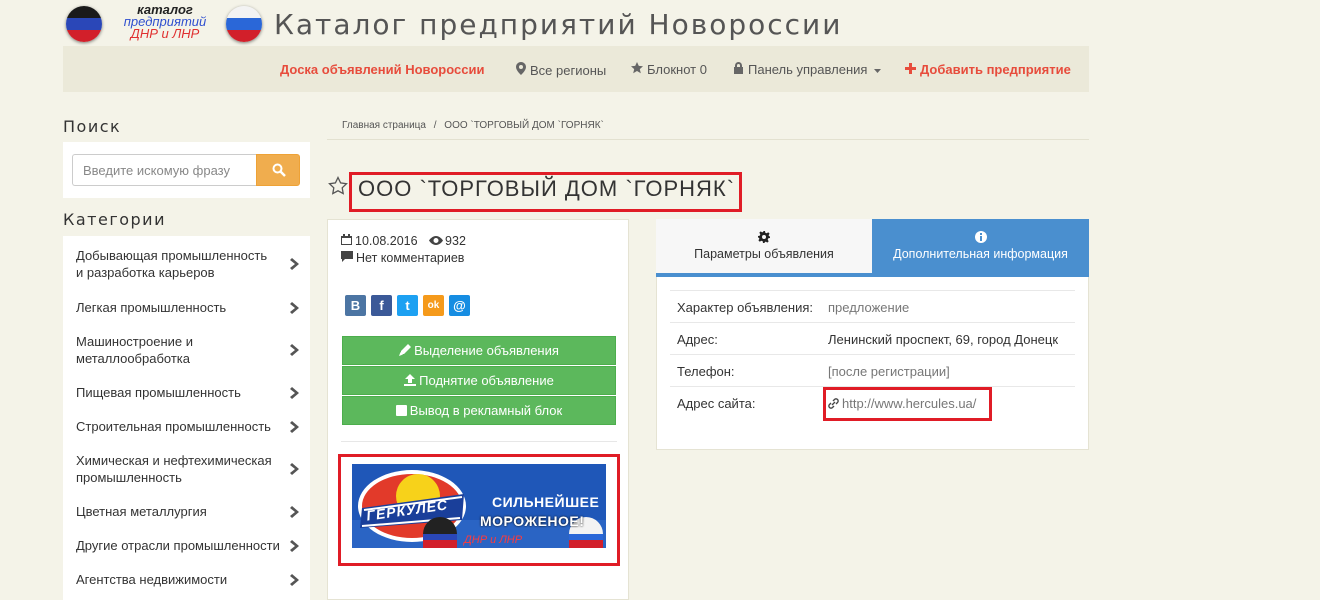 The width and height of the screenshot is (1320, 600). Describe the element at coordinates (384, 125) in the screenshot. I see `breadcrumb-home-link: Главная страница` at that location.